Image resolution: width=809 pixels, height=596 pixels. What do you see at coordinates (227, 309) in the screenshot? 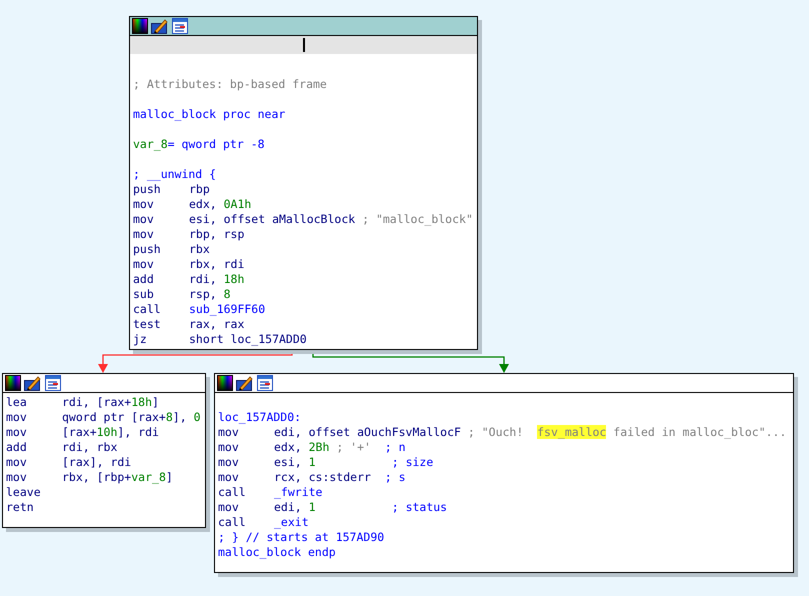
I see `asm-operands: sub_169FF60` at bounding box center [227, 309].